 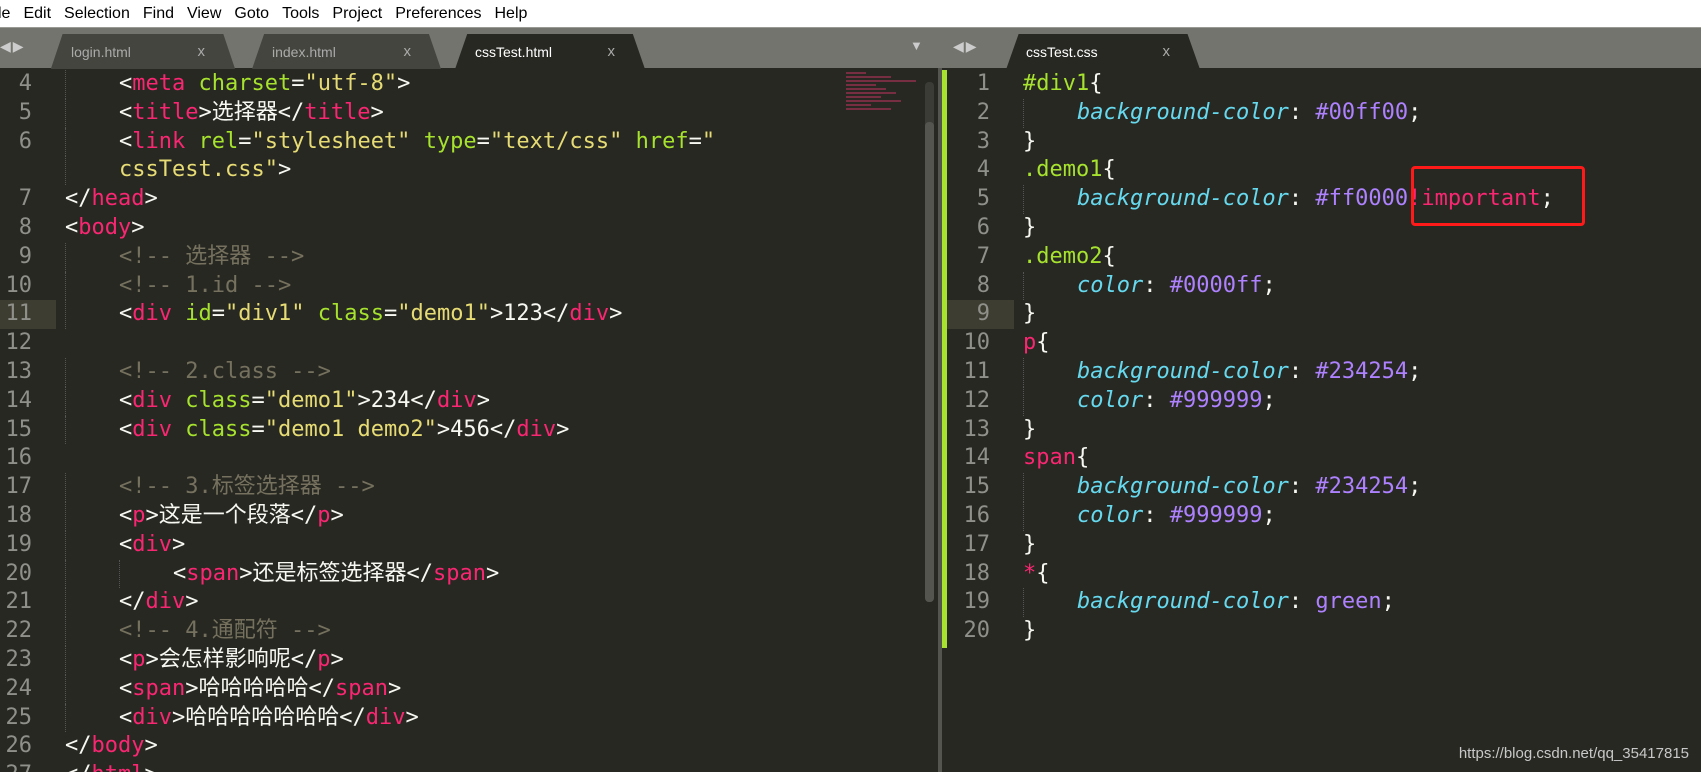 What do you see at coordinates (423, 545) in the screenshot?
I see `code-line: 19 <div>` at bounding box center [423, 545].